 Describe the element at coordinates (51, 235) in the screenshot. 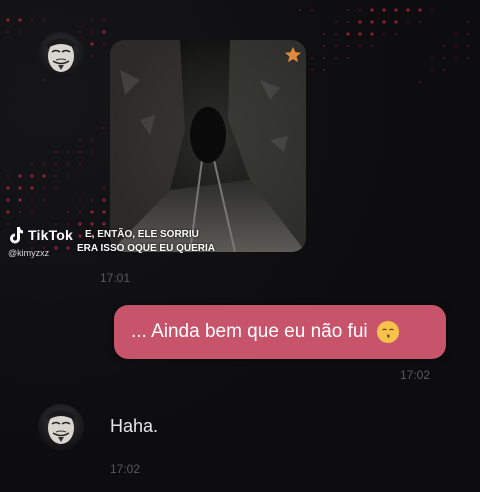

I see `tiktok-brand: TikTok` at that location.